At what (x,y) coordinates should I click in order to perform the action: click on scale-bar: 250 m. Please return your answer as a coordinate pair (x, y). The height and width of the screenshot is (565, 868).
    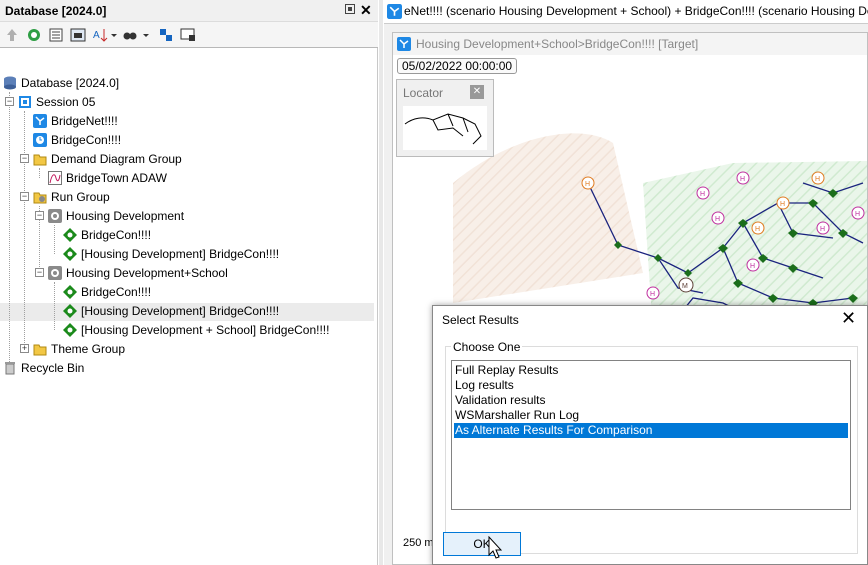
    Looking at the image, I should click on (418, 543).